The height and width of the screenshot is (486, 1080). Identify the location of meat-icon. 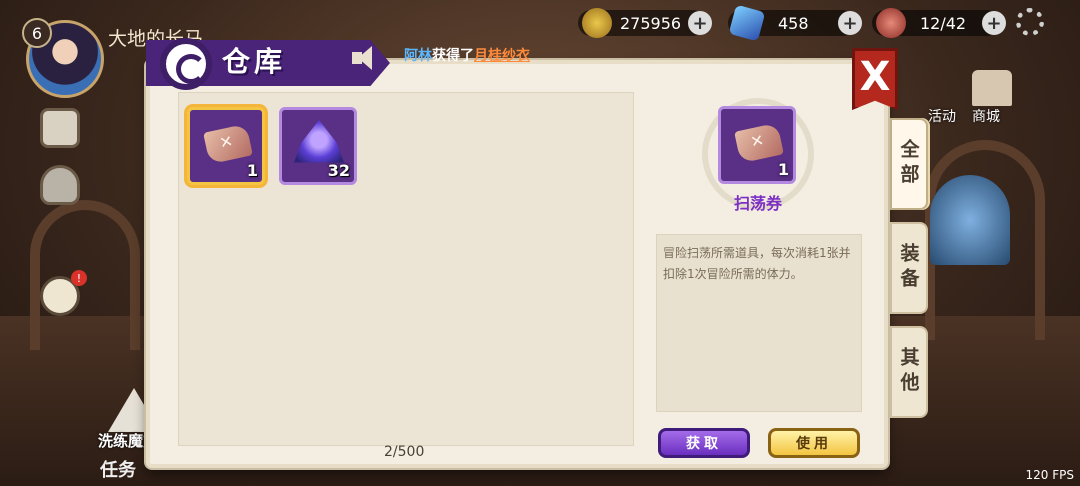
(891, 23).